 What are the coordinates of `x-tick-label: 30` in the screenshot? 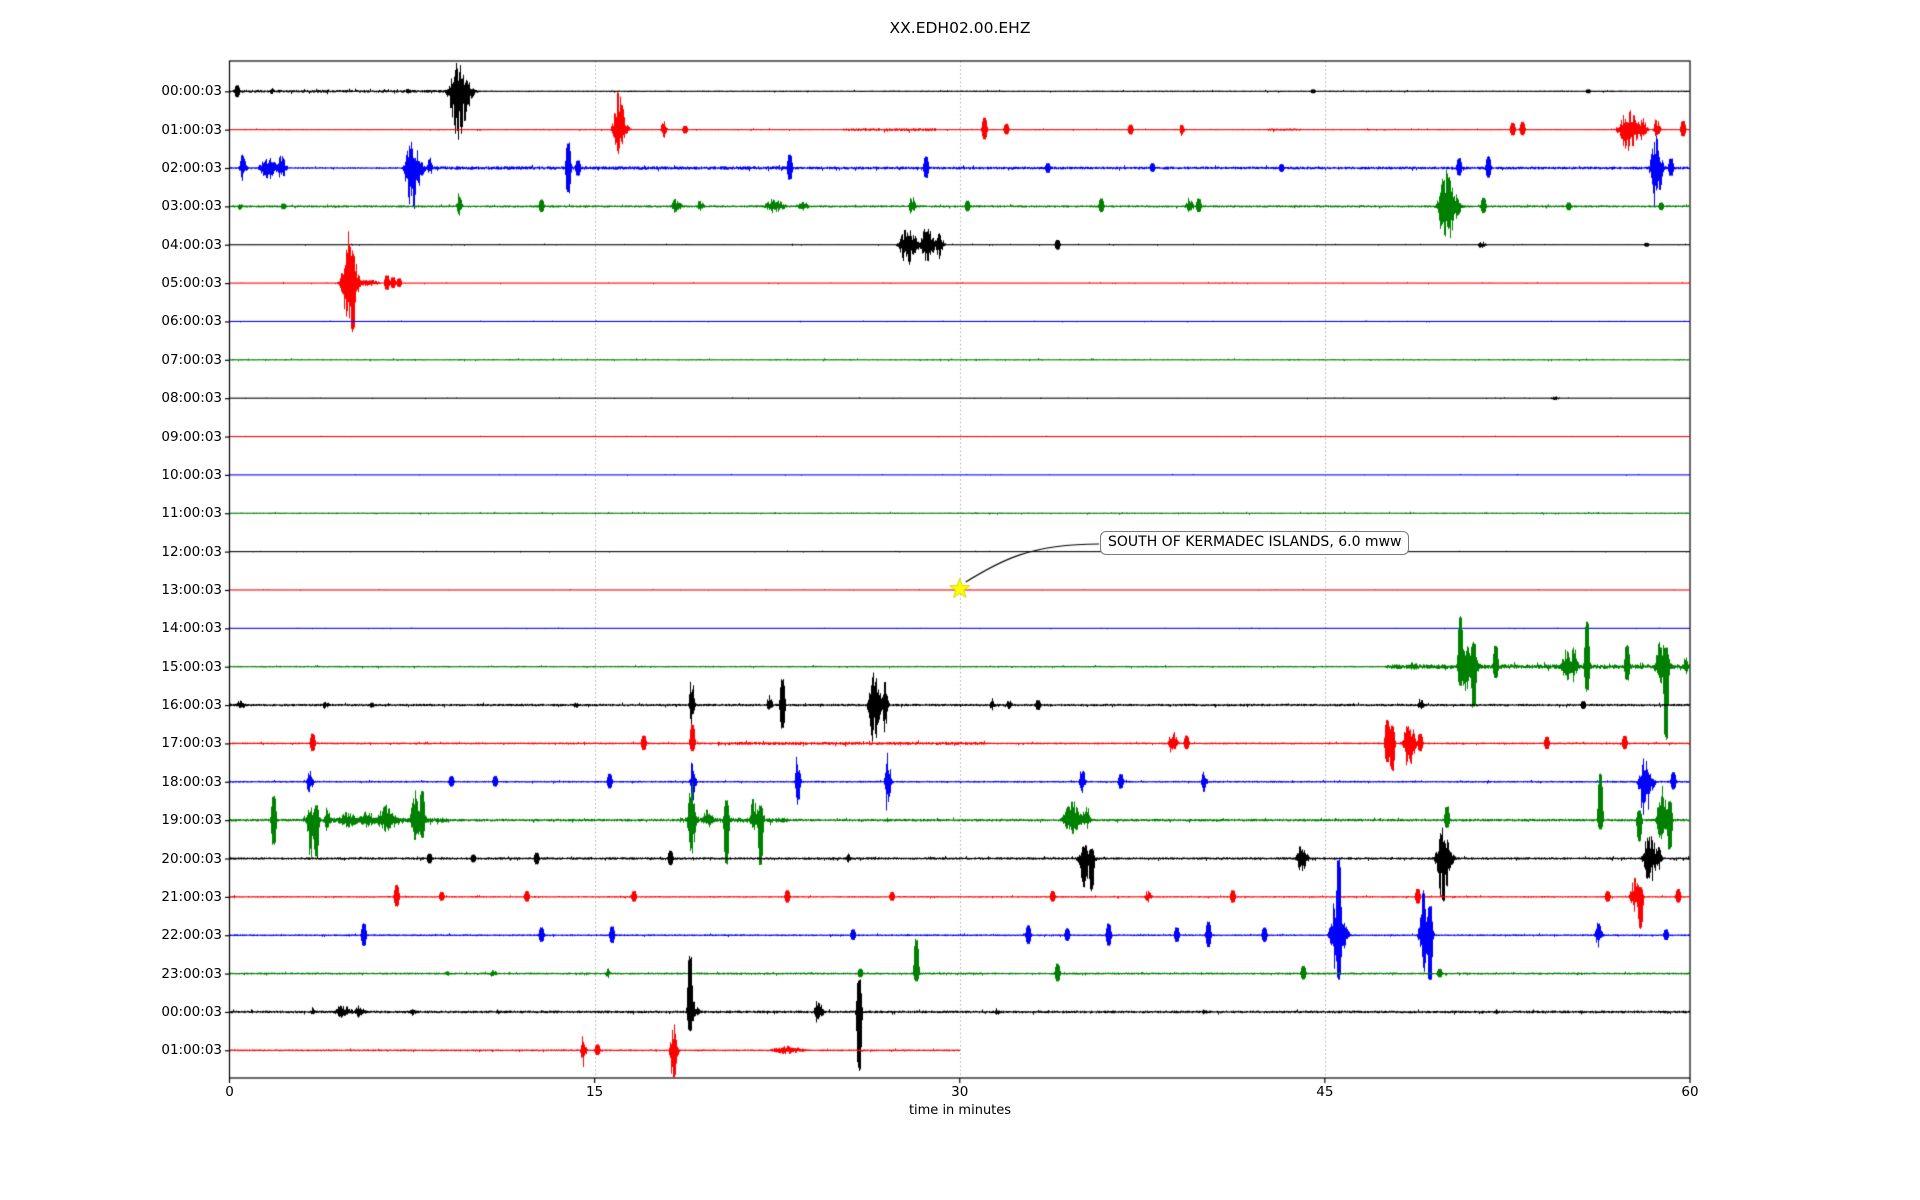 It's located at (960, 1092).